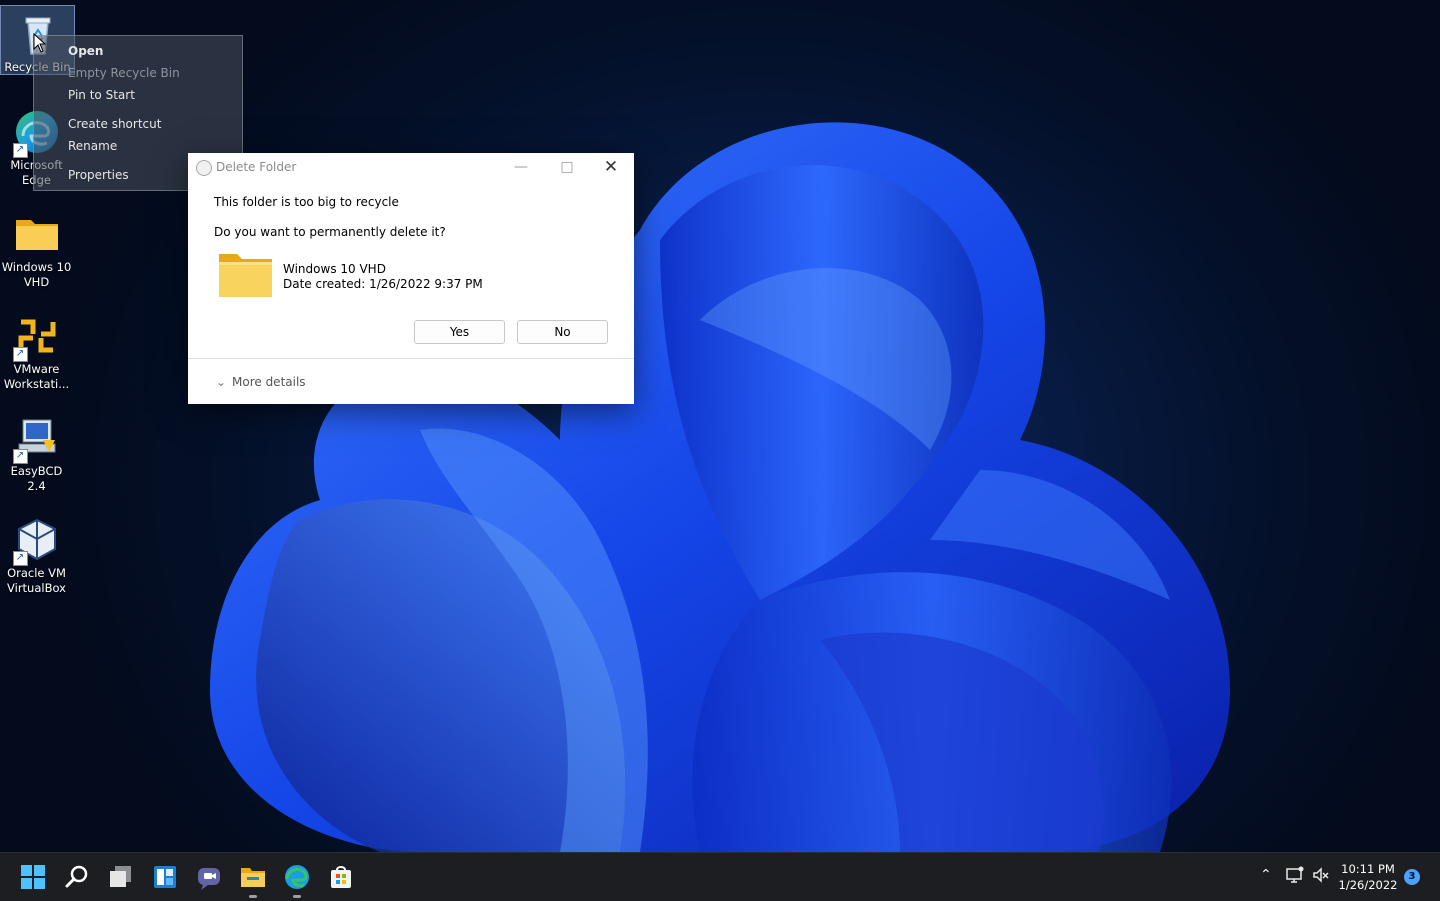  I want to click on virtualbox-icon: ↗, so click(36, 541).